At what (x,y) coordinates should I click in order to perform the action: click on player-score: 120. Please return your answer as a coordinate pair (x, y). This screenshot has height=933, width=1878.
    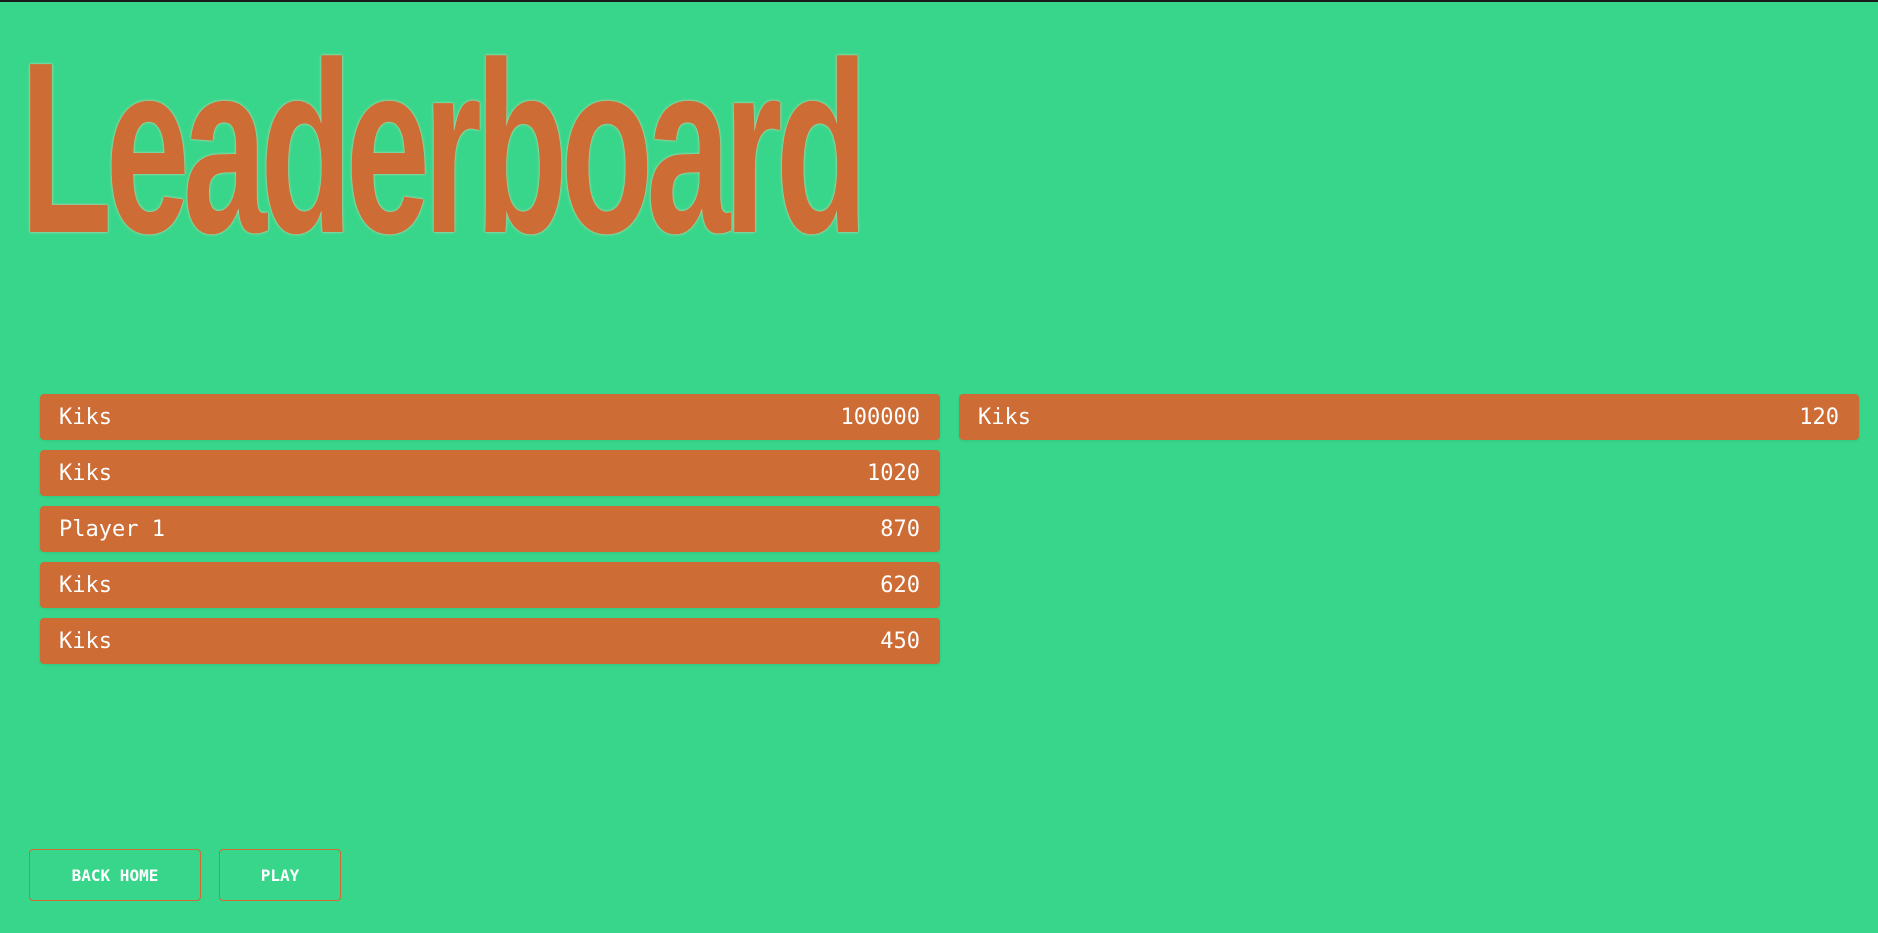
    Looking at the image, I should click on (1819, 417).